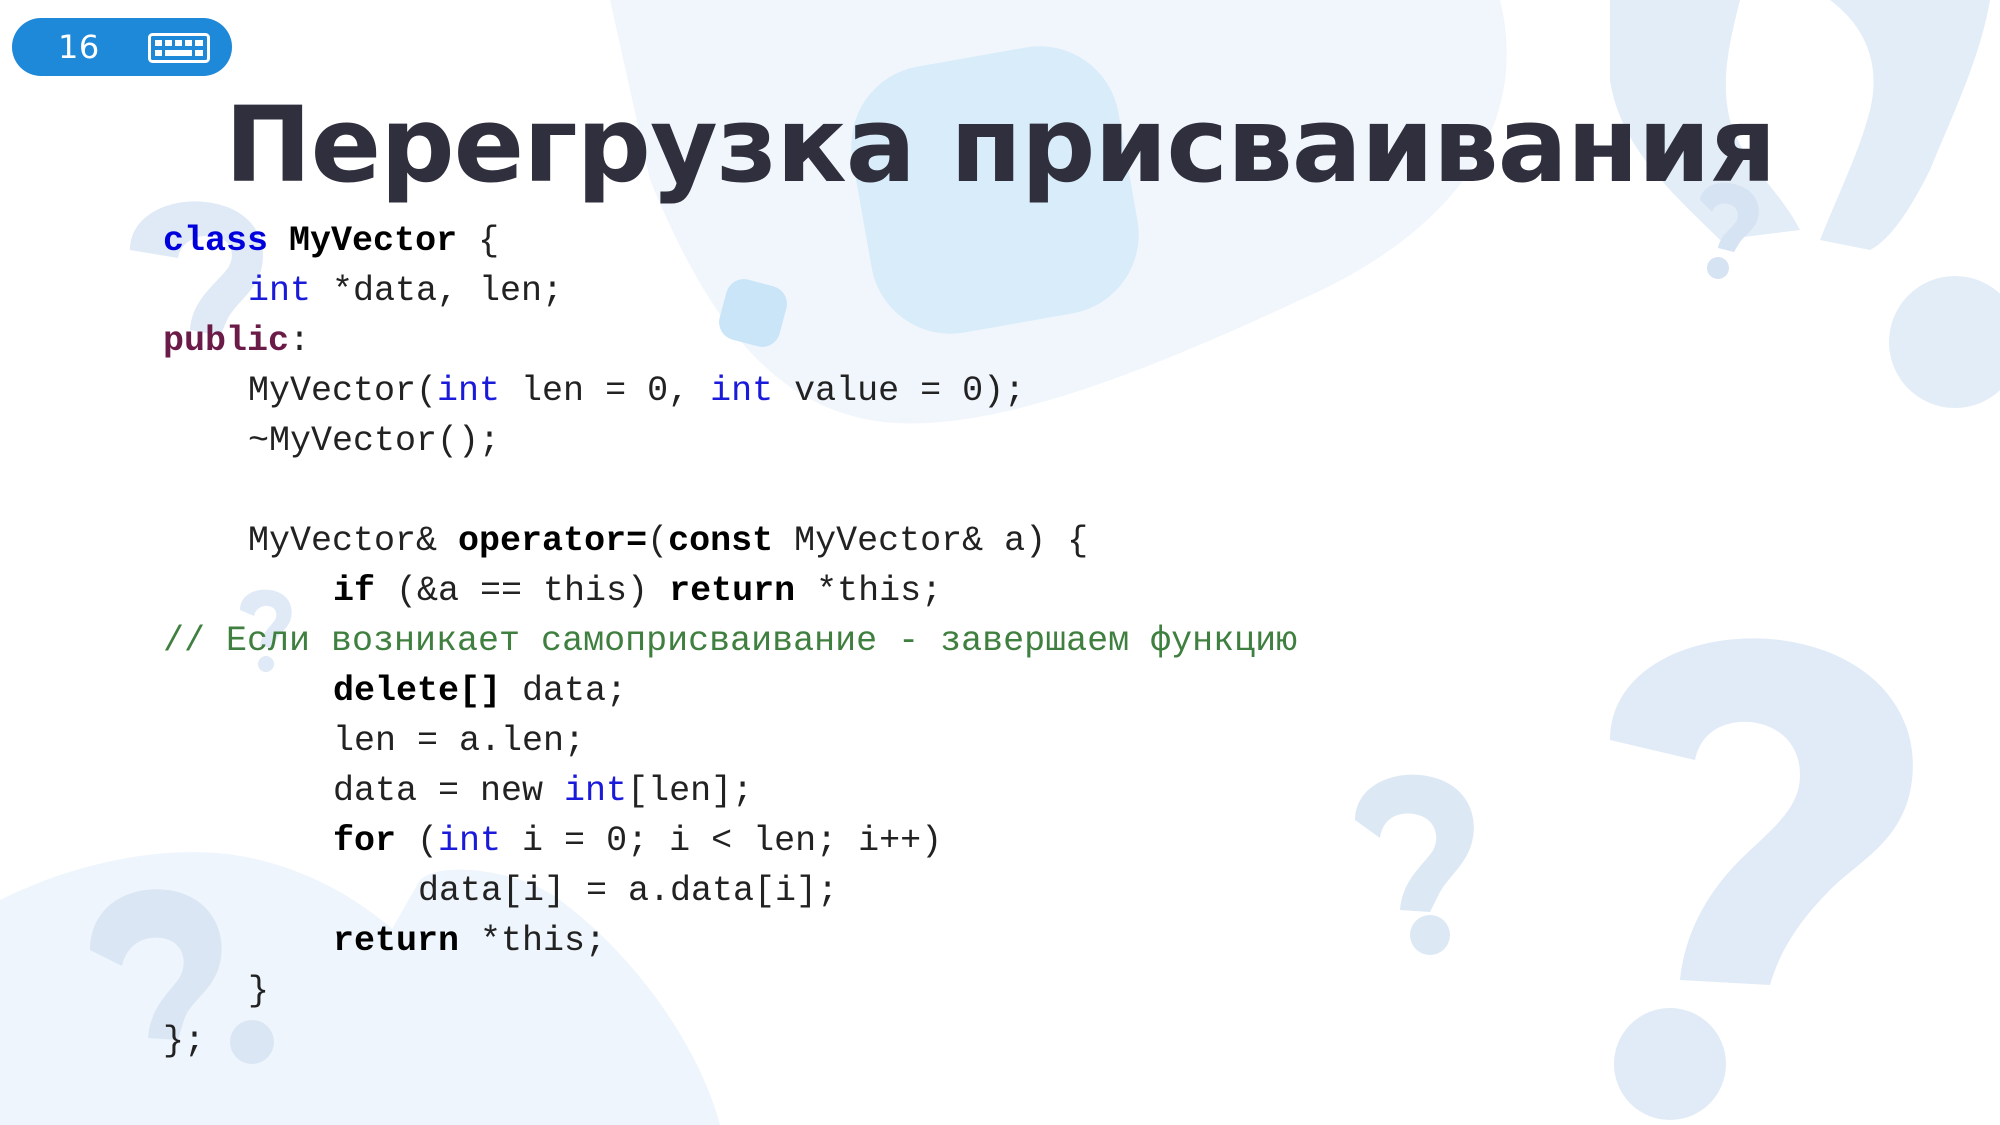 The height and width of the screenshot is (1125, 2000). Describe the element at coordinates (437, 291) in the screenshot. I see `code-text: *data, len;` at that location.